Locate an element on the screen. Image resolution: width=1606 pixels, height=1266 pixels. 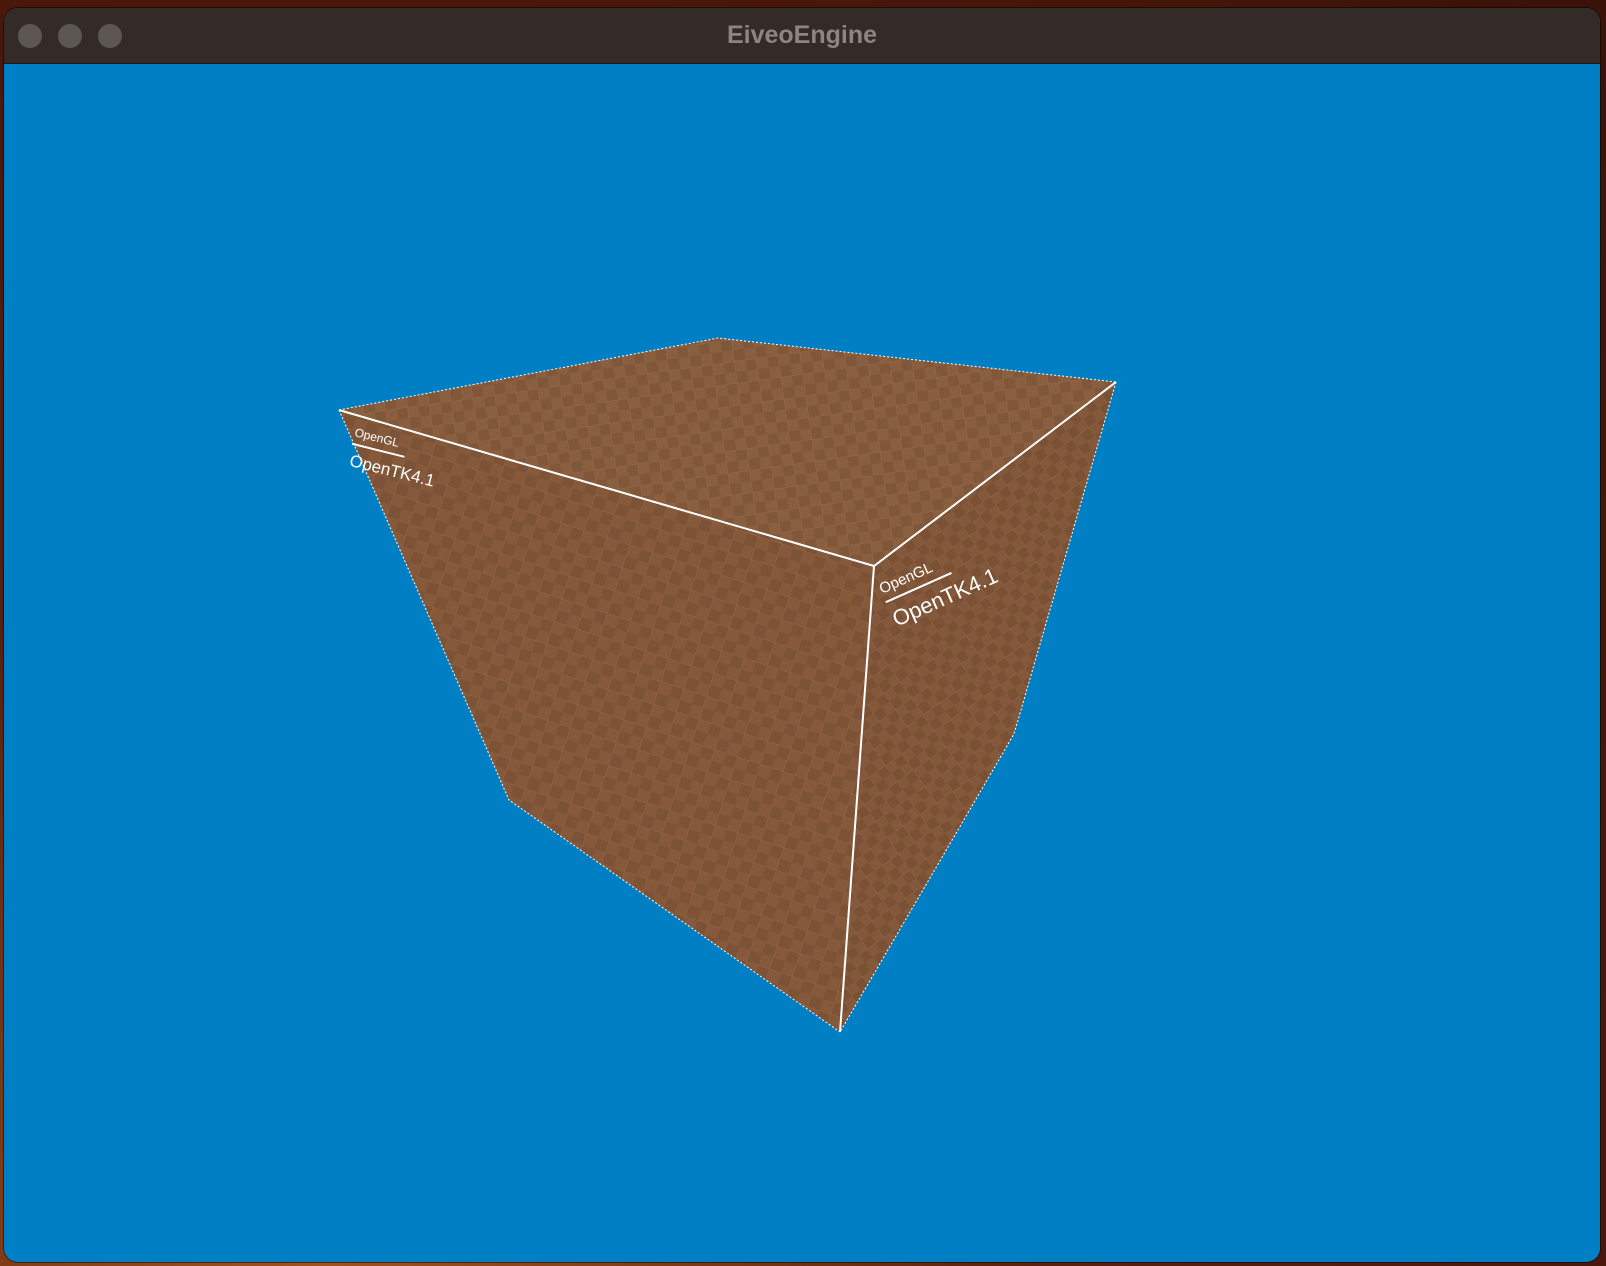
window-title: EiveoEngine is located at coordinates (802, 35).